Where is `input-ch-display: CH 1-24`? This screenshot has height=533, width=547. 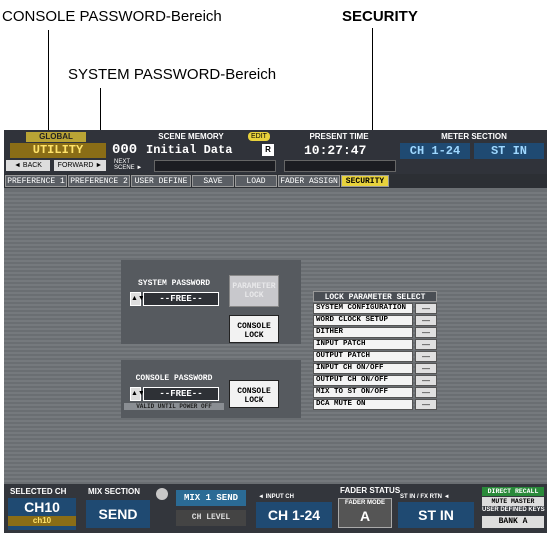
input-ch-display: CH 1-24 is located at coordinates (294, 515).